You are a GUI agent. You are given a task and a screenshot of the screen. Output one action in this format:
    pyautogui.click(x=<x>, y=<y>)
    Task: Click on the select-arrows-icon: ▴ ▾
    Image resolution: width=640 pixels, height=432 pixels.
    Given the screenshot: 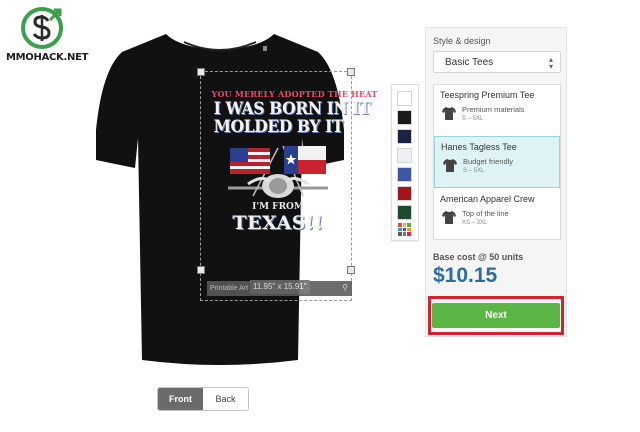 What is the action you would take?
    pyautogui.click(x=550, y=63)
    